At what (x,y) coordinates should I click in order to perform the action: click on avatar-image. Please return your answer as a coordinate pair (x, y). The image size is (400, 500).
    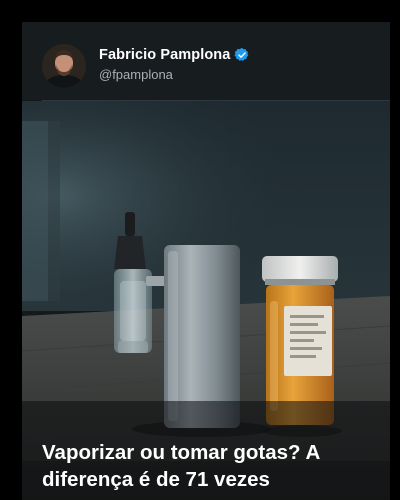
    Looking at the image, I should click on (64, 66).